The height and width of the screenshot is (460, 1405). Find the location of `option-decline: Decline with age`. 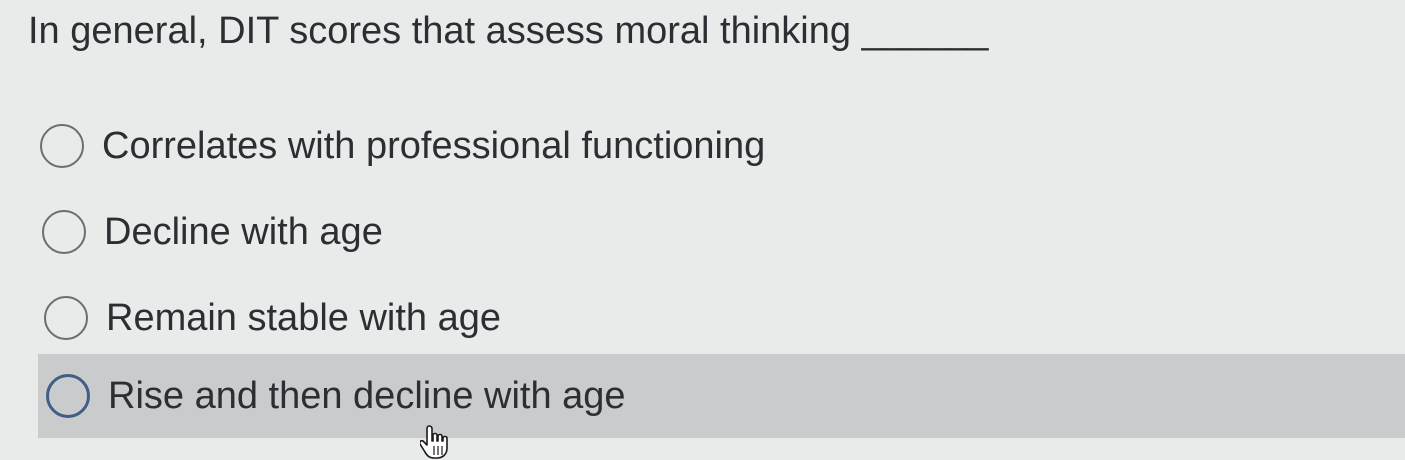

option-decline: Decline with age is located at coordinates (211, 232).